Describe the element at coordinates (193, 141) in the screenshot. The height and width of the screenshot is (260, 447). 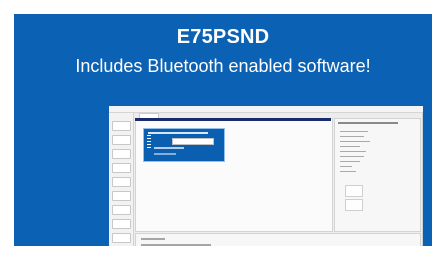
I see `popup-field` at that location.